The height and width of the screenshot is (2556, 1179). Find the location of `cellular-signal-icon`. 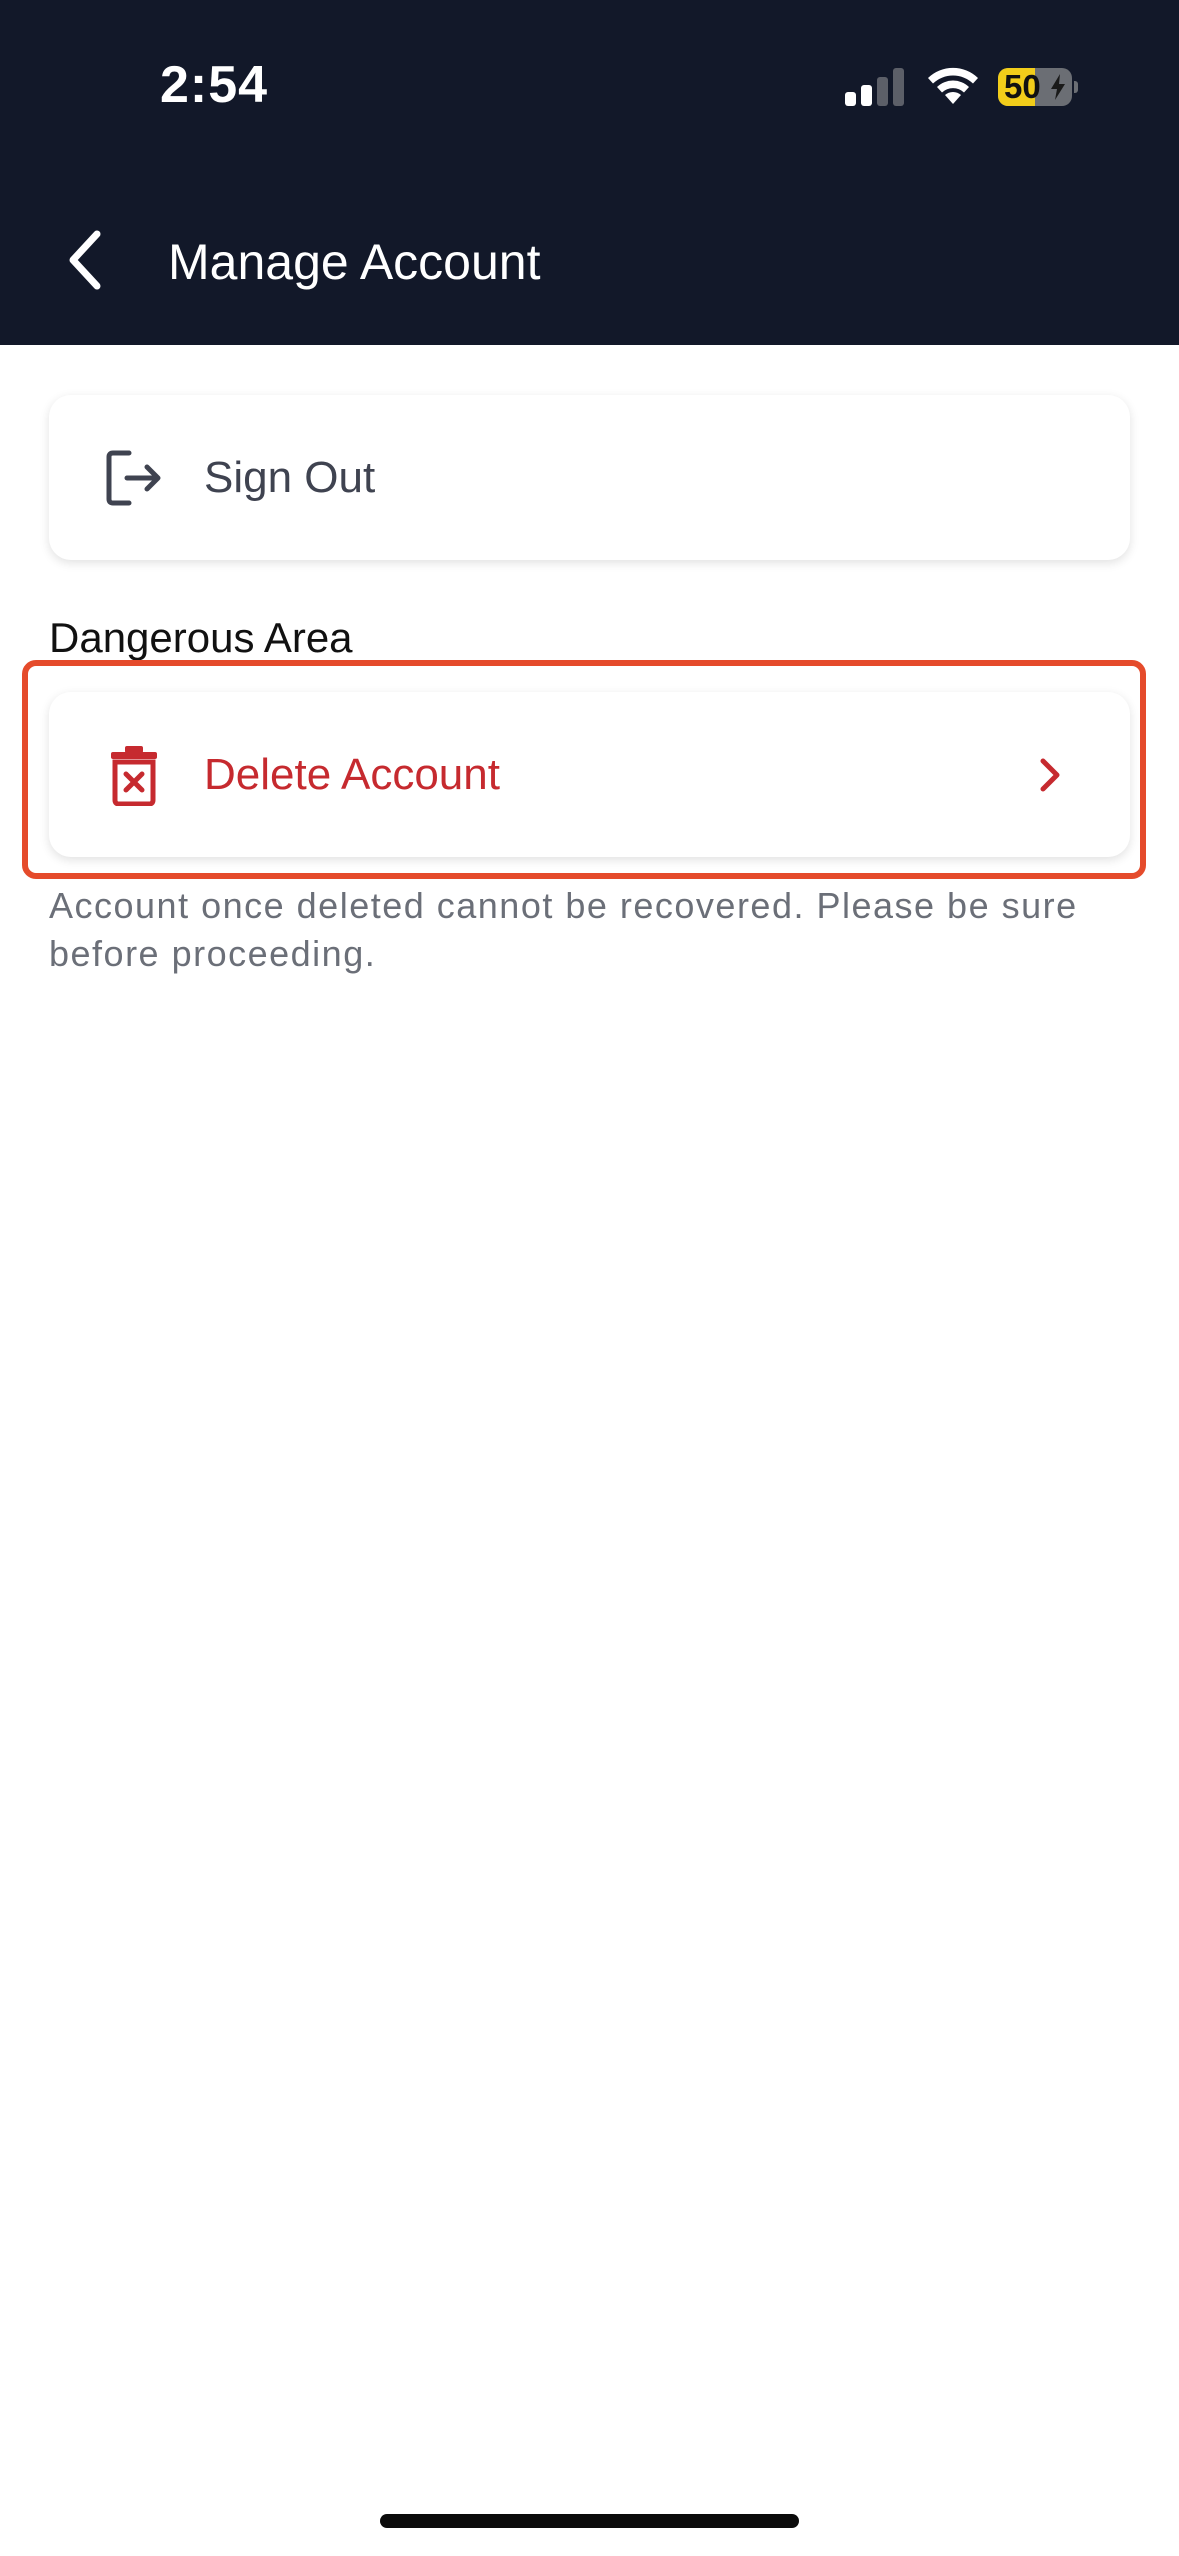

cellular-signal-icon is located at coordinates (874, 87).